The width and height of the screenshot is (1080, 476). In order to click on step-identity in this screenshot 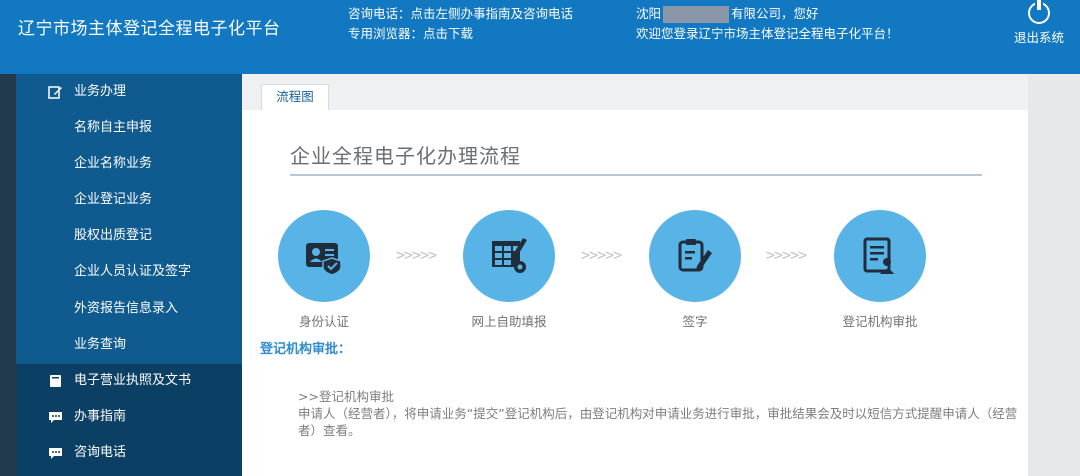, I will do `click(324, 256)`.